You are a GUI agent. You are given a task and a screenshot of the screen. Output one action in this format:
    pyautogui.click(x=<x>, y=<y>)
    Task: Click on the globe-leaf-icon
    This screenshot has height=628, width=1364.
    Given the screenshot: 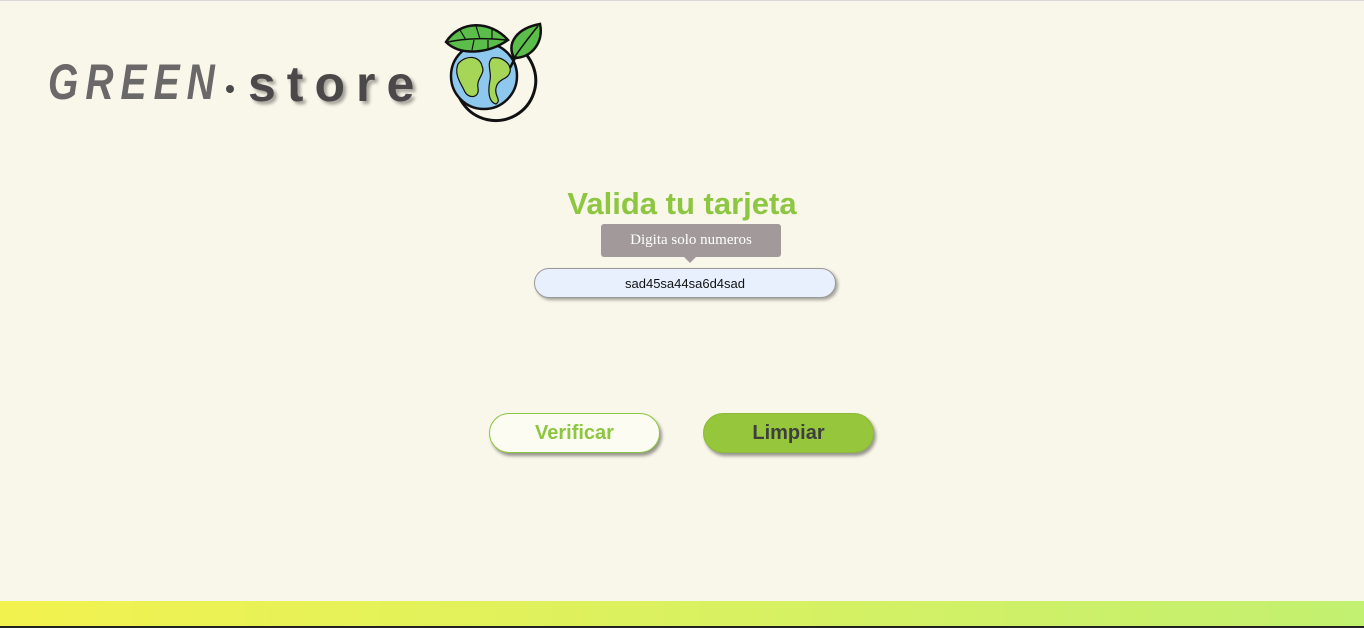 What is the action you would take?
    pyautogui.click(x=493, y=72)
    